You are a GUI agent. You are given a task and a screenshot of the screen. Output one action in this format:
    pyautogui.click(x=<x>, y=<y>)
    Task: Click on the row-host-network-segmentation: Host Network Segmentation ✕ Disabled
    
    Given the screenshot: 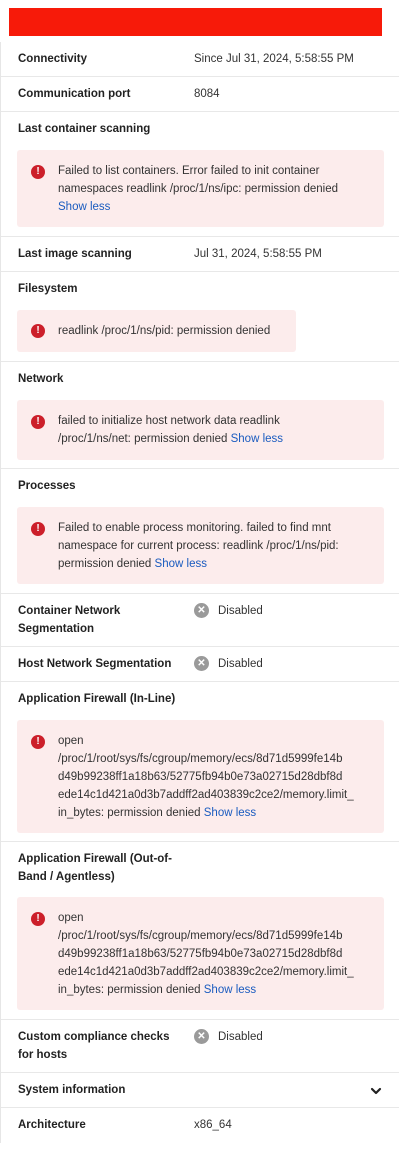 What is the action you would take?
    pyautogui.click(x=200, y=664)
    